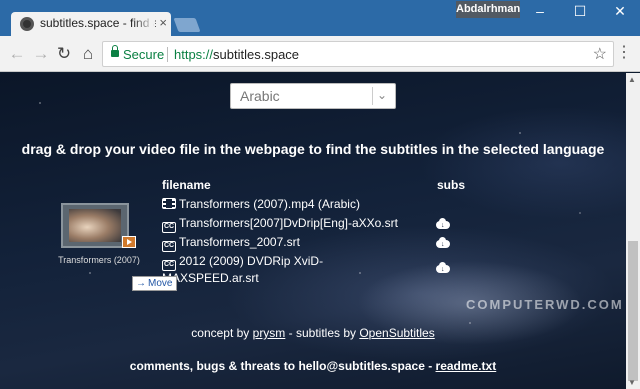 This screenshot has height=389, width=640. What do you see at coordinates (545, 304) in the screenshot?
I see `watermark: COMPUTERWD.COM` at bounding box center [545, 304].